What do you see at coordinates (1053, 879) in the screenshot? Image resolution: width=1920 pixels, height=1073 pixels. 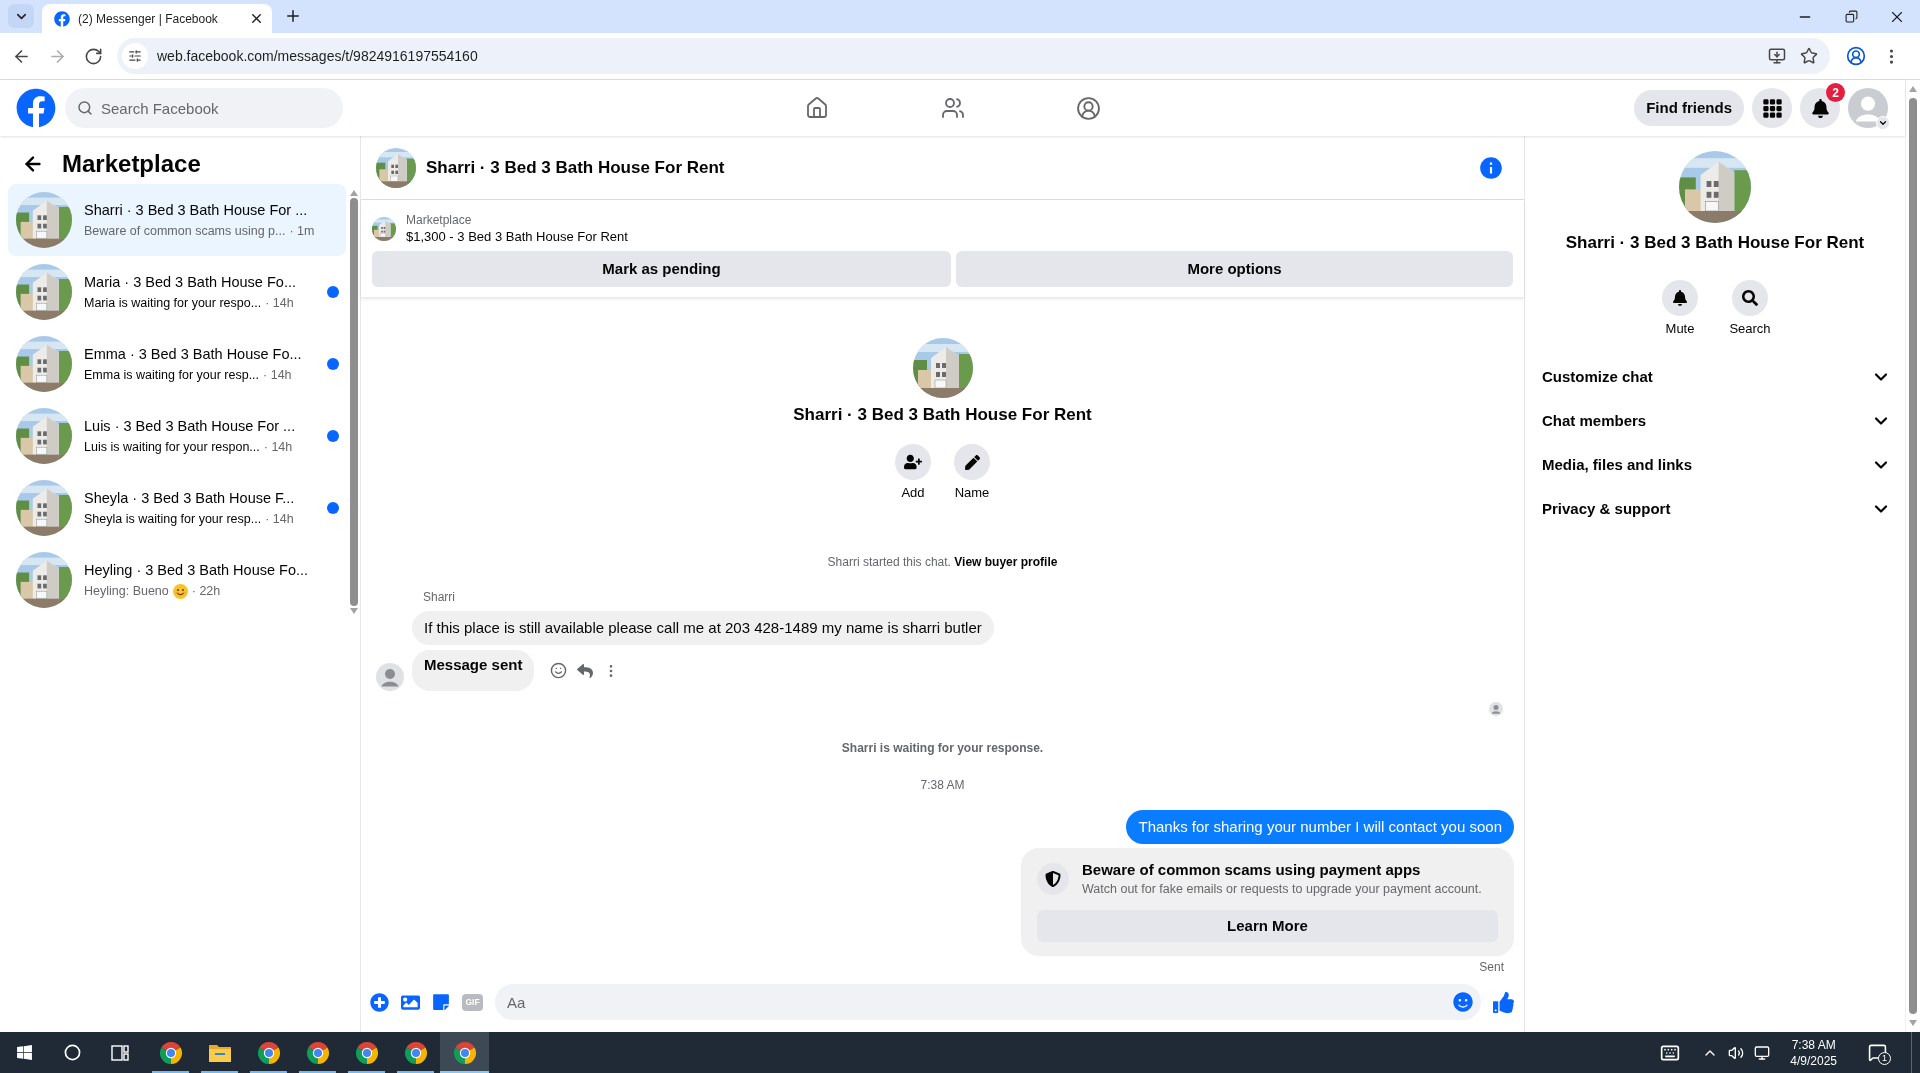 I see `shield-icon` at bounding box center [1053, 879].